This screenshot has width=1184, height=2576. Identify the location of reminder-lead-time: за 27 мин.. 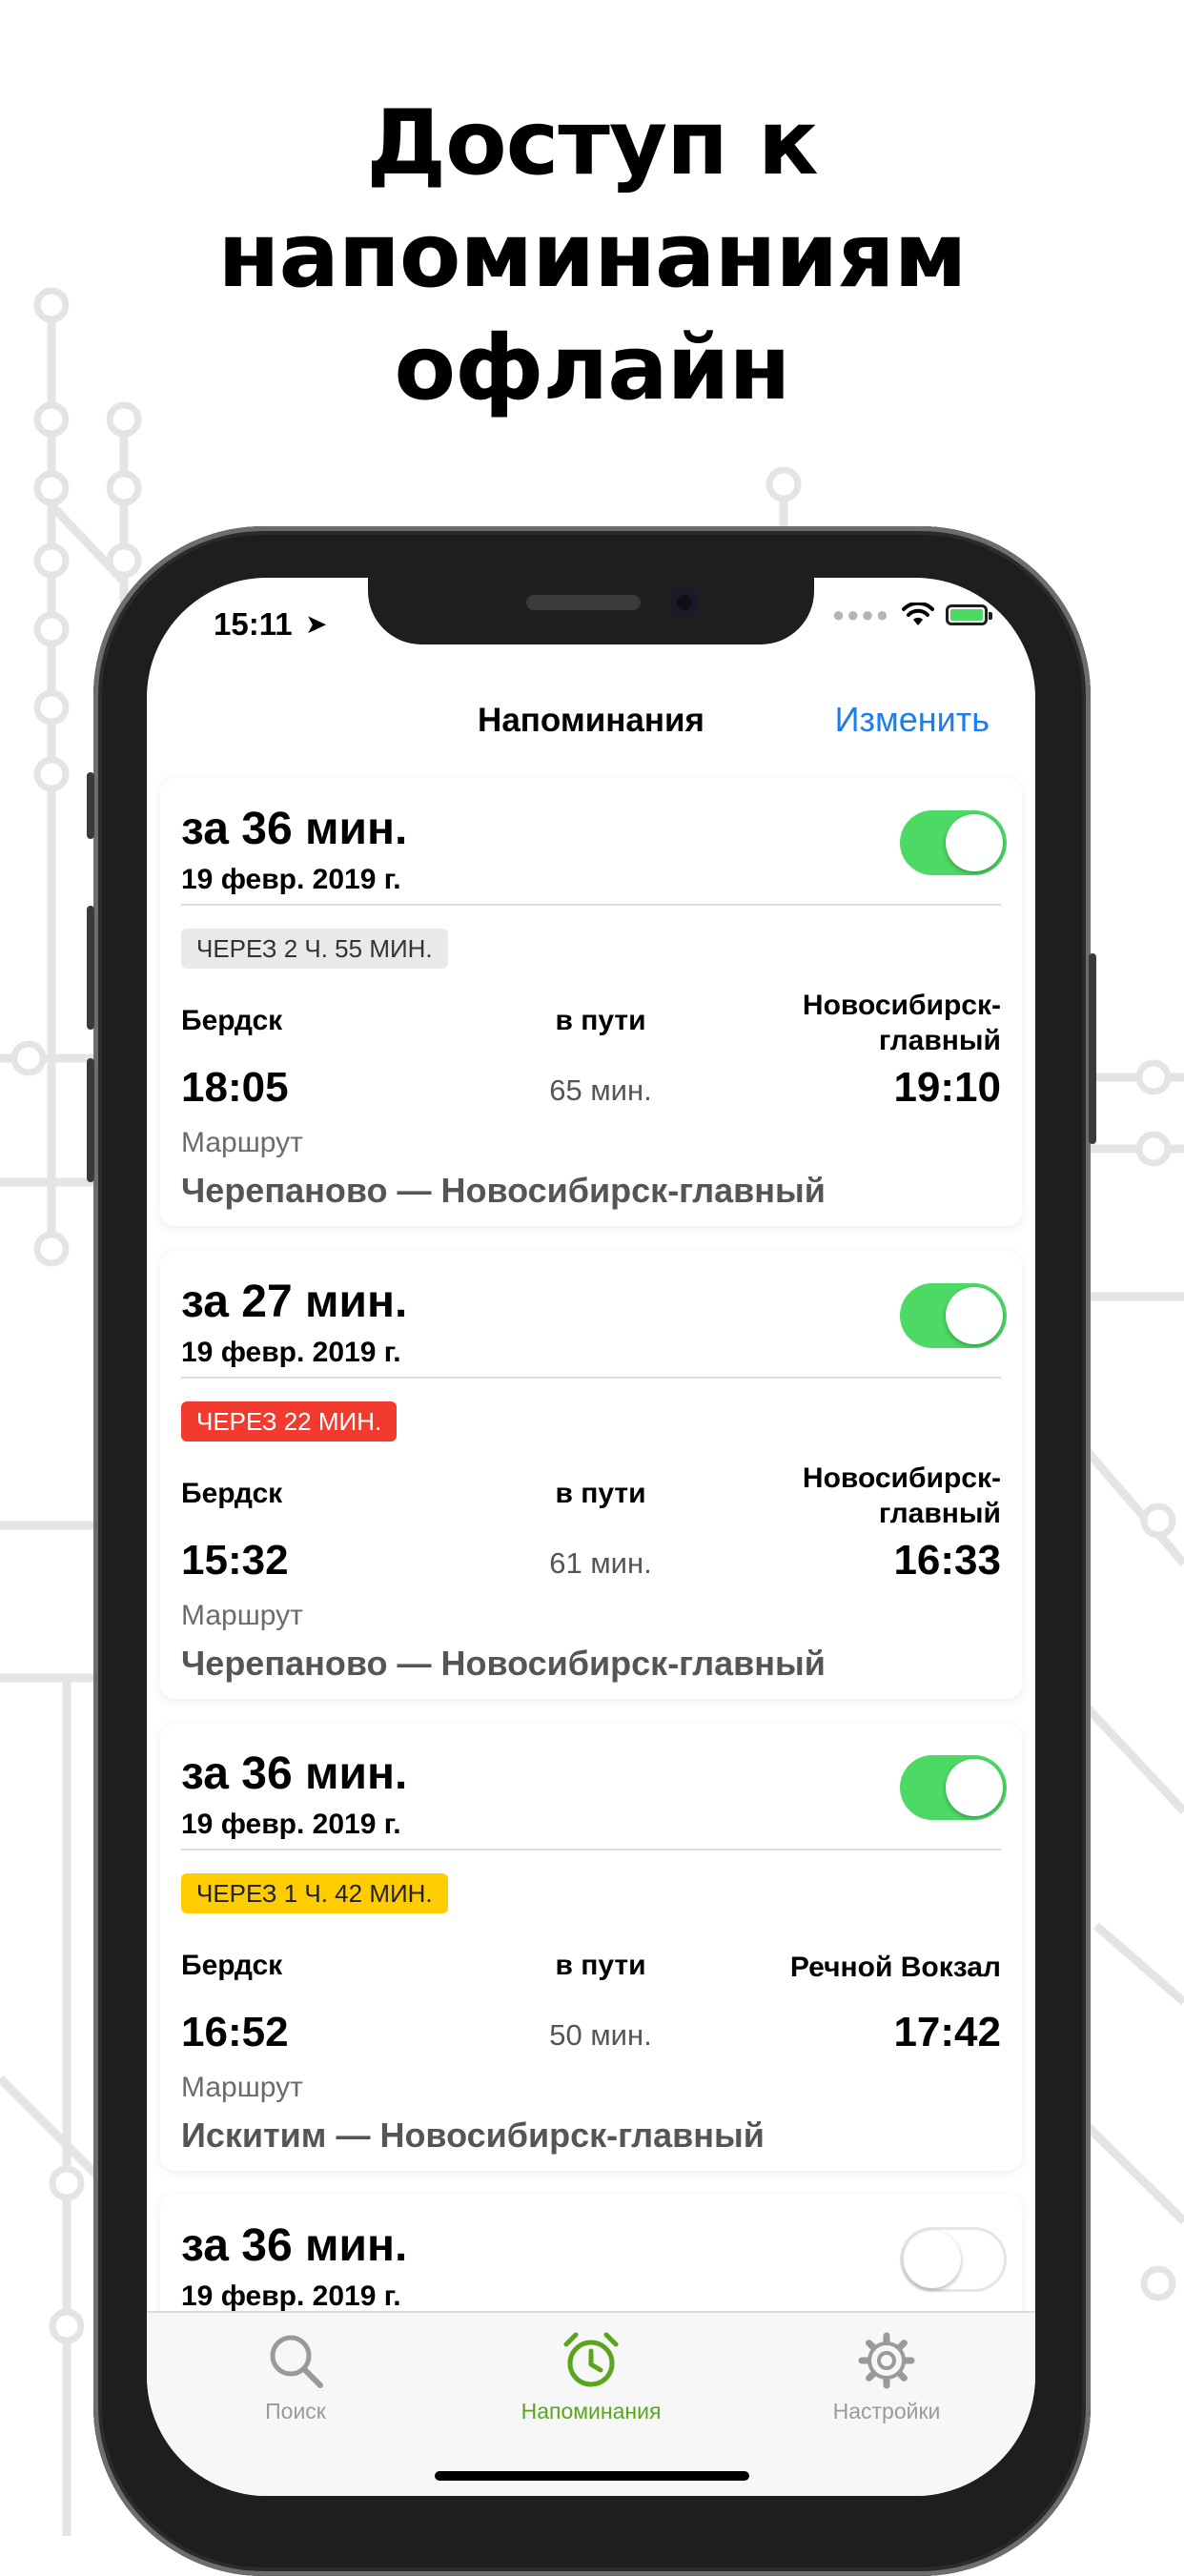
(294, 1302).